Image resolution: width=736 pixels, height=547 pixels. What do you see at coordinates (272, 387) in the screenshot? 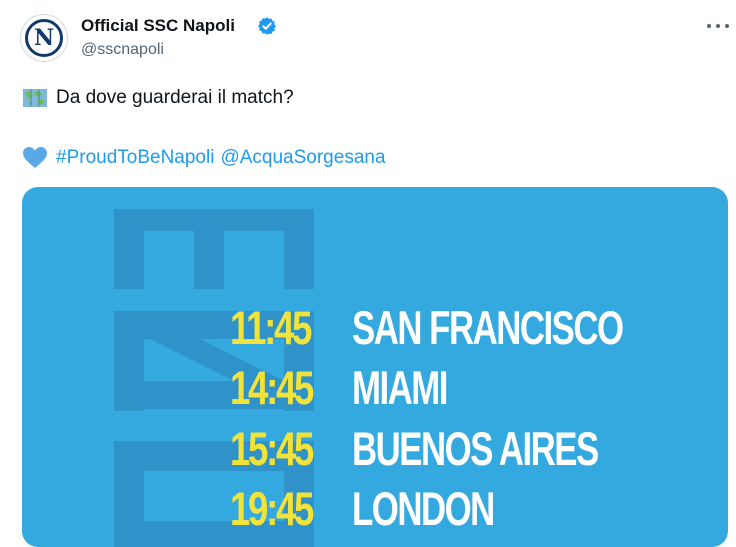
I see `schedule-time: 14:45` at bounding box center [272, 387].